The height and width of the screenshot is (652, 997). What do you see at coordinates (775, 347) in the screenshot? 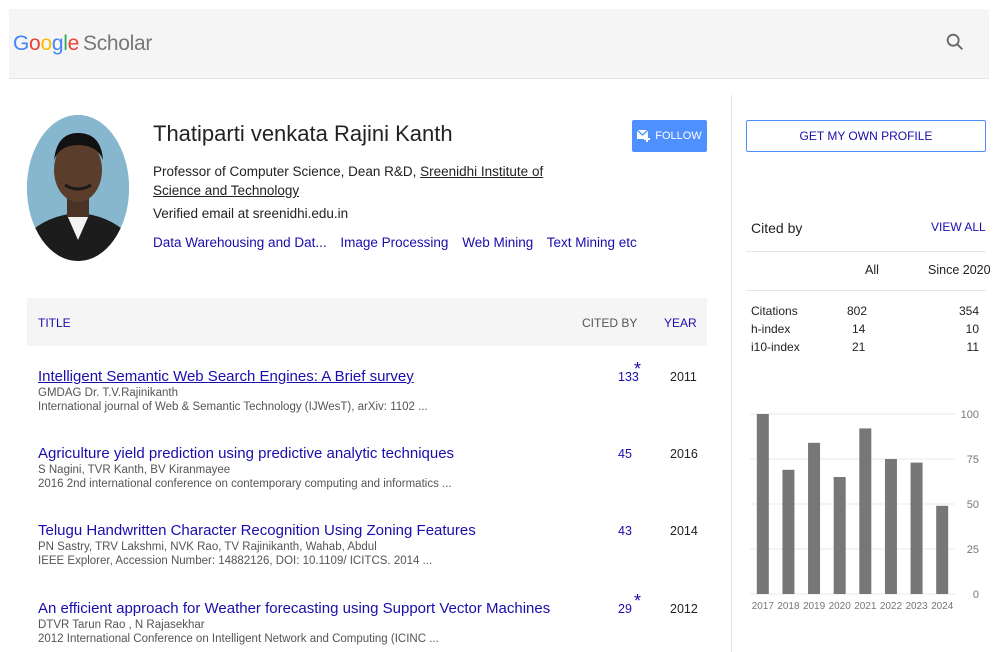
I see `stat-label: i10-index` at bounding box center [775, 347].